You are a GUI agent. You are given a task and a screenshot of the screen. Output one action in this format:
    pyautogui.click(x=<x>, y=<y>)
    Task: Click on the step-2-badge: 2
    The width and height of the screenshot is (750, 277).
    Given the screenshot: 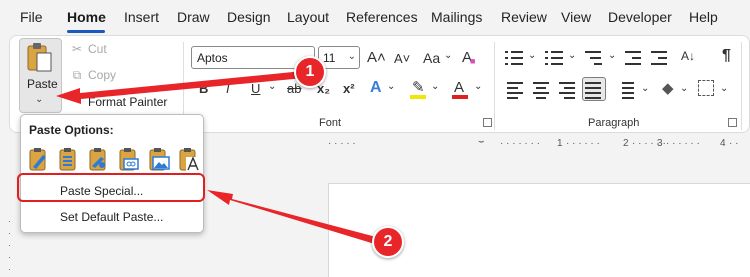 What is the action you would take?
    pyautogui.click(x=388, y=242)
    